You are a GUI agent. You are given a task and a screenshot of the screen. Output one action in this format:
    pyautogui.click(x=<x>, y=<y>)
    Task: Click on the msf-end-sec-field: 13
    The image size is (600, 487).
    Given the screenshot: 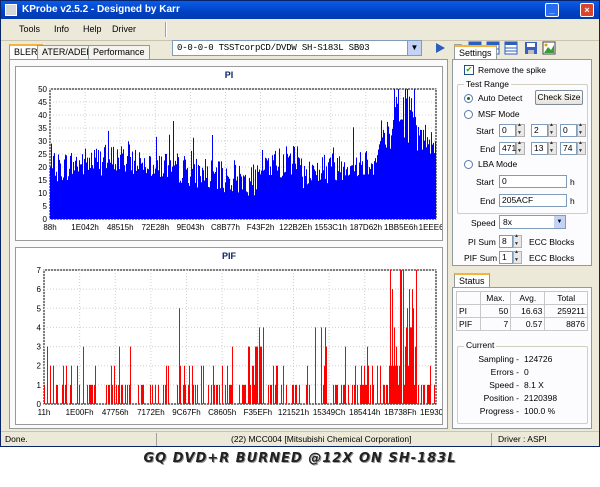 What is the action you would take?
    pyautogui.click(x=539, y=148)
    